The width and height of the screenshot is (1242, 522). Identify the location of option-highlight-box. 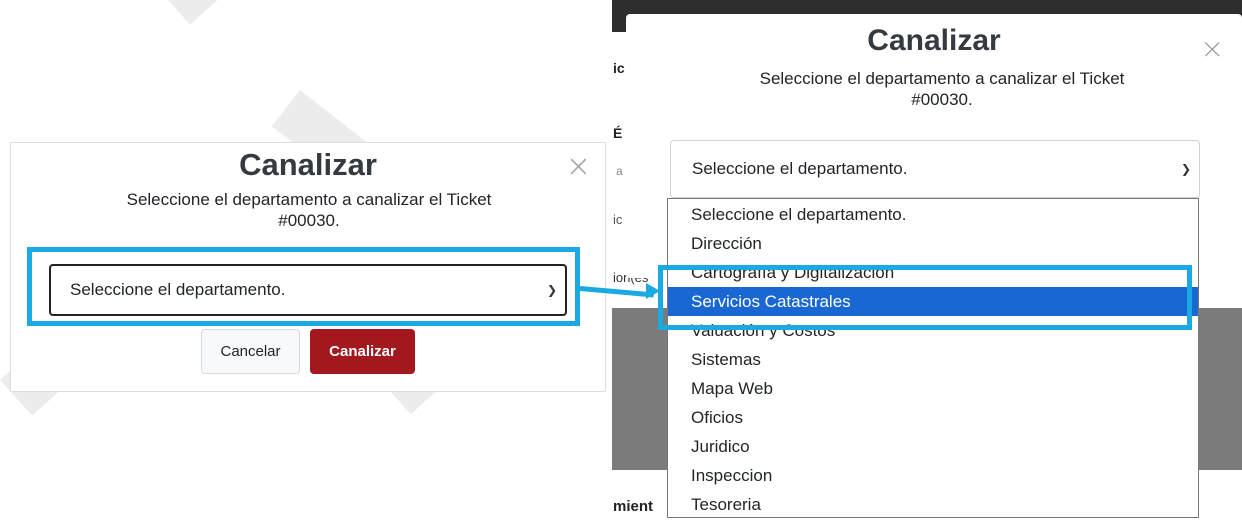
(925, 297).